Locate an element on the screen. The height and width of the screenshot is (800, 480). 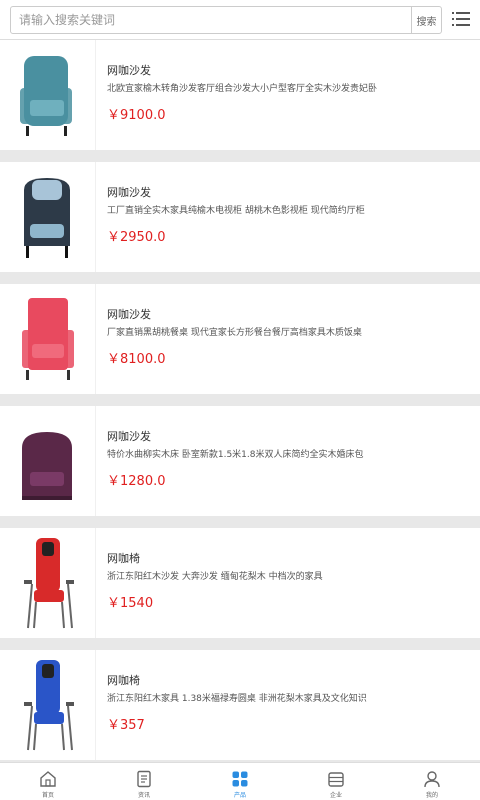
home-icon is located at coordinates (48, 779).